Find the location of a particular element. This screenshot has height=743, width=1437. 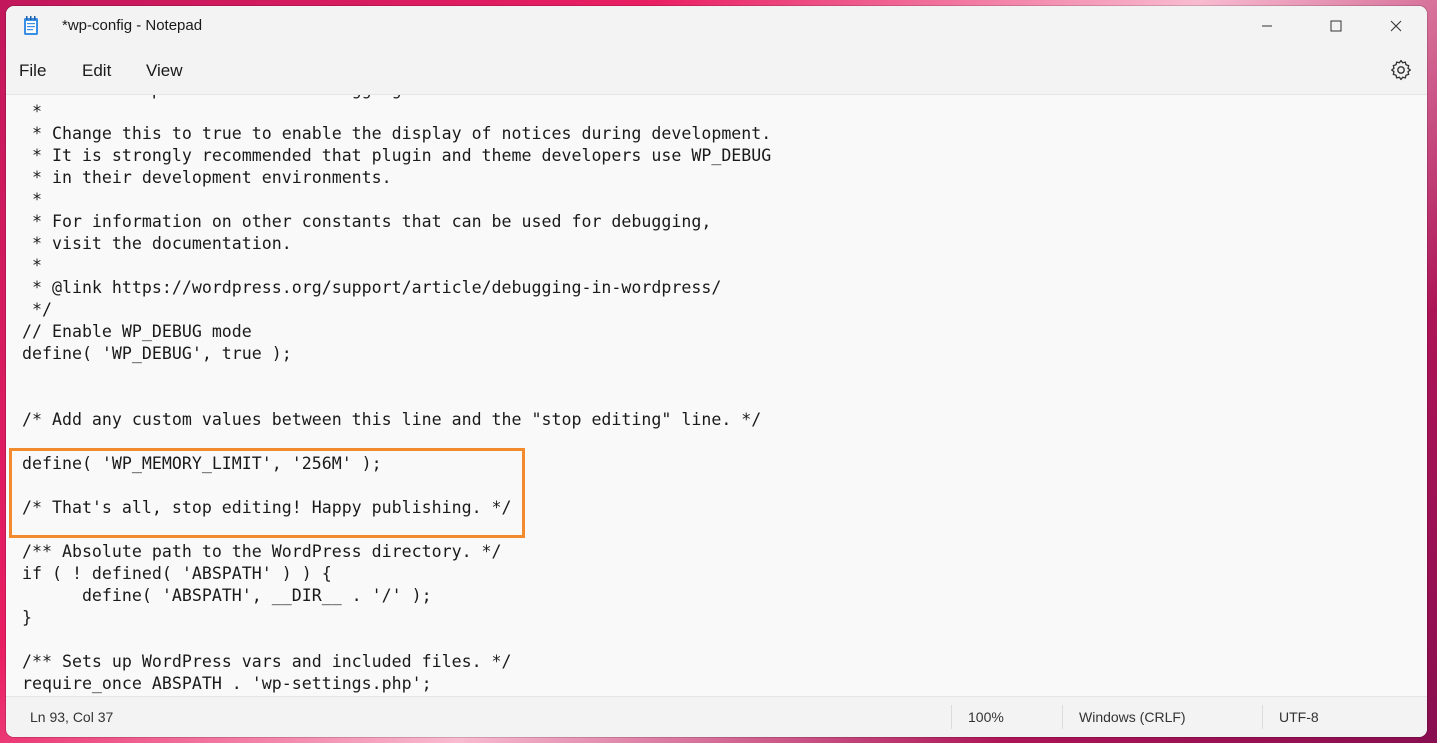

menu-bar: File Edit View is located at coordinates (716, 70).